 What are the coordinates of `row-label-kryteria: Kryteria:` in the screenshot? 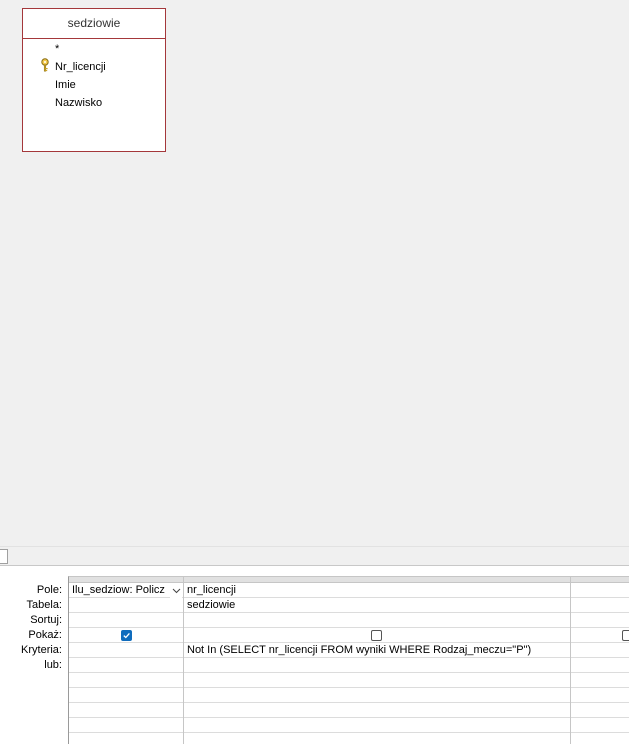 It's located at (41, 650).